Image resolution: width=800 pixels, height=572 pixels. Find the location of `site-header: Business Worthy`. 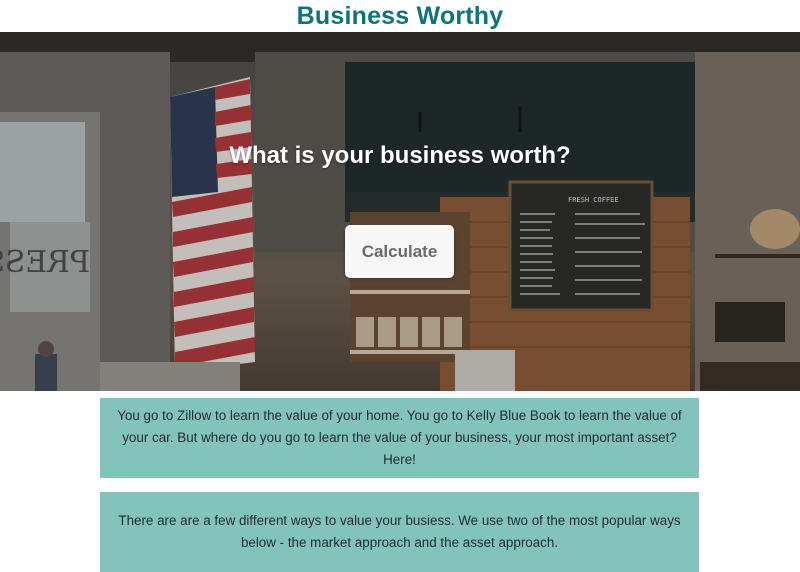

site-header: Business Worthy is located at coordinates (400, 16).